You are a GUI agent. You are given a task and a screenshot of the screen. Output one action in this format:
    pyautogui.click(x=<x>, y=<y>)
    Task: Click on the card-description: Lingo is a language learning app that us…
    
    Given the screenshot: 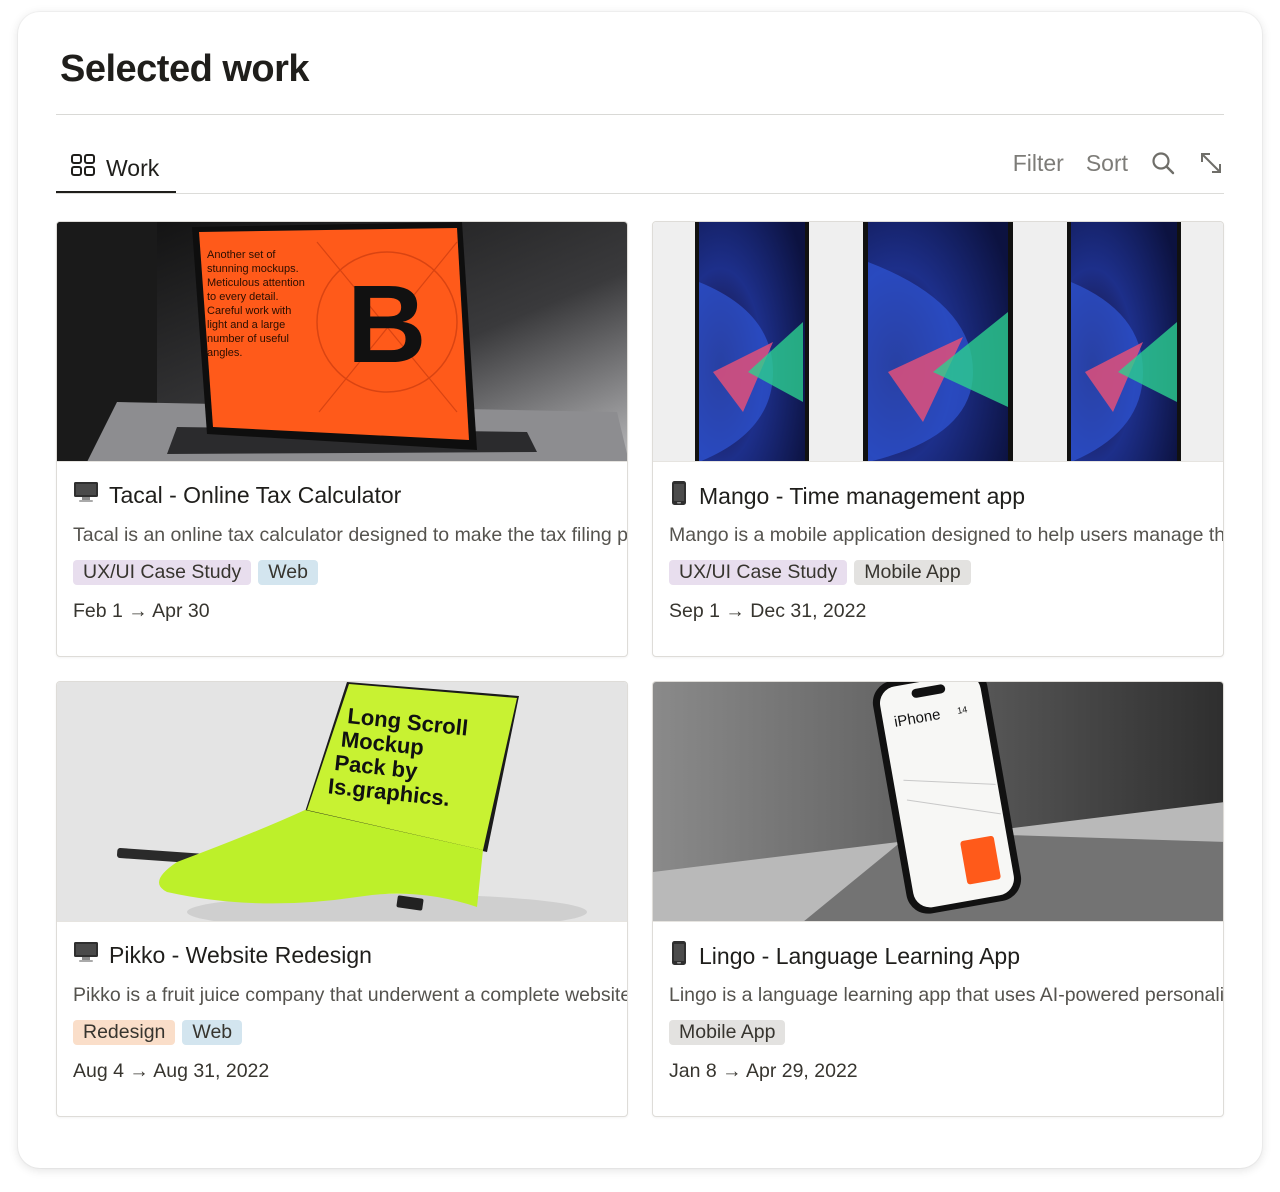 What is the action you would take?
    pyautogui.click(x=946, y=995)
    